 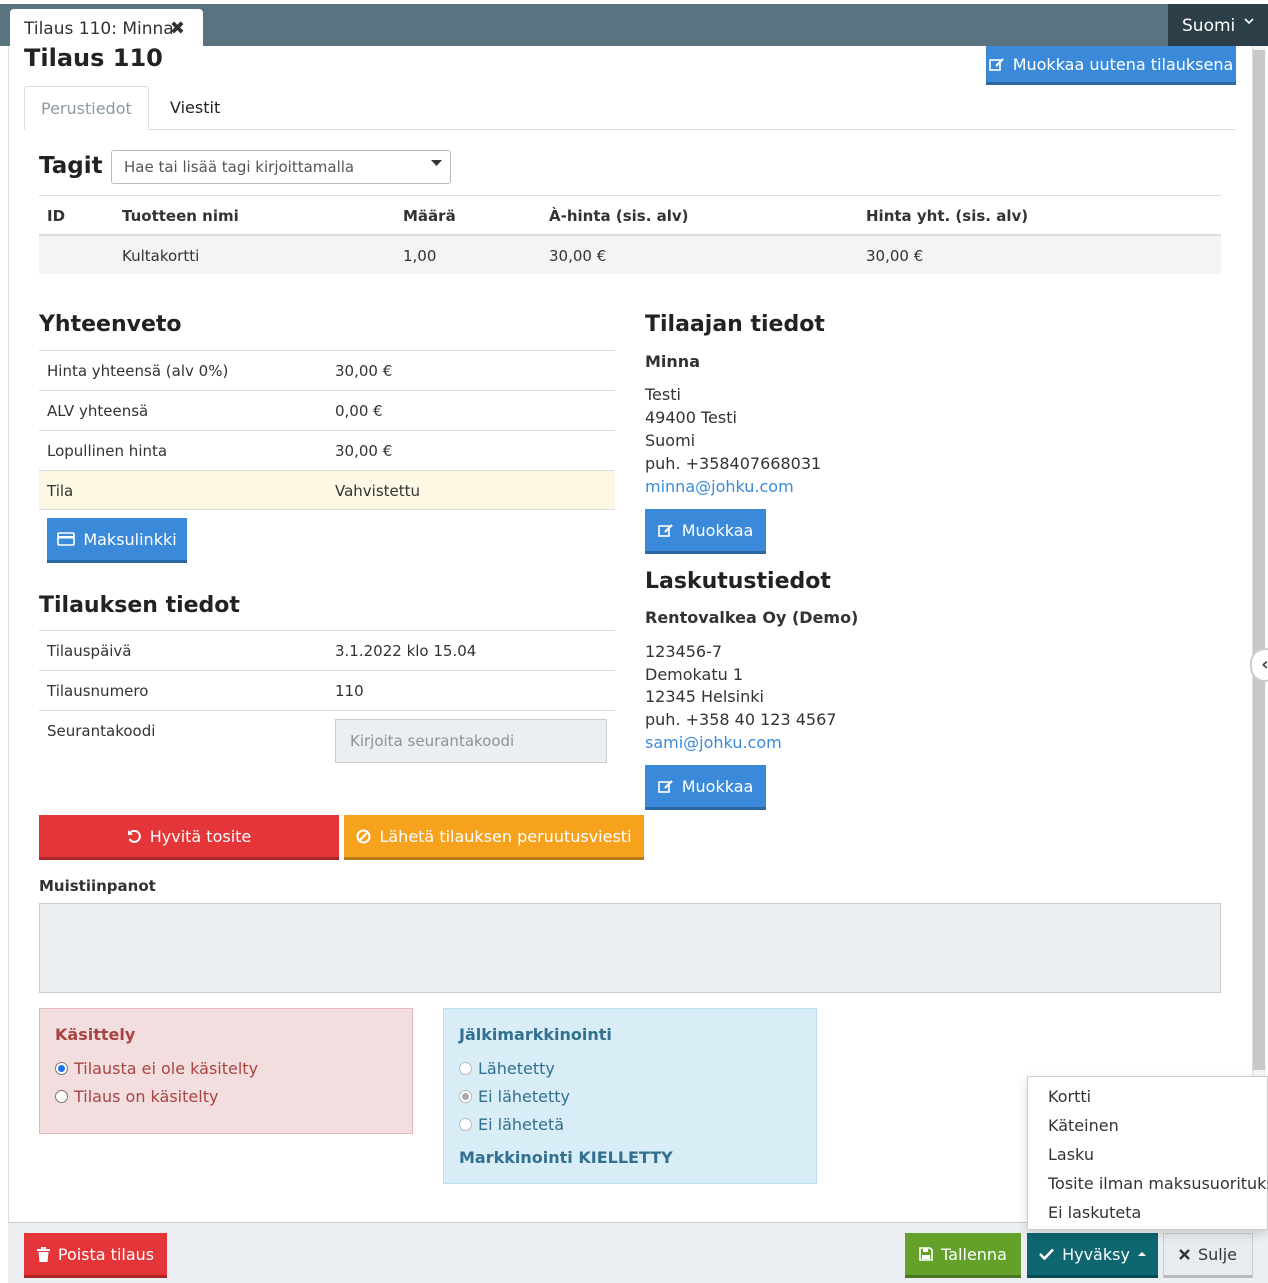 I want to click on close-label: Sulje, so click(x=1217, y=1254).